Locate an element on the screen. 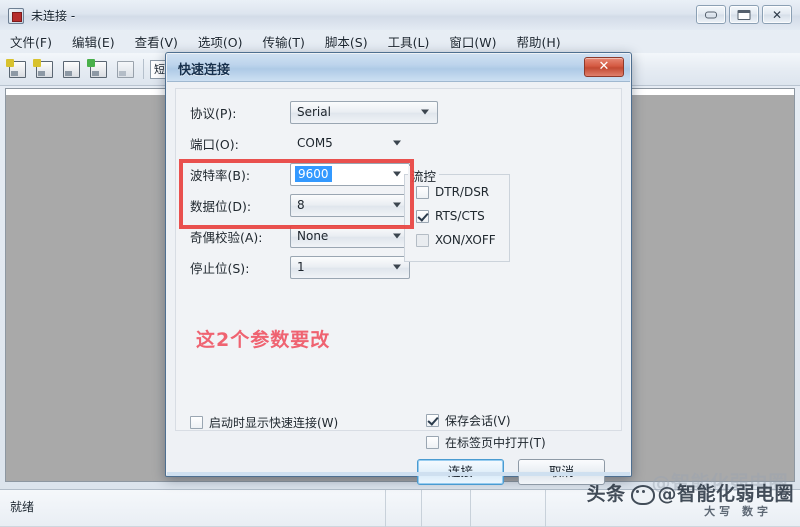  menu-item-script: 脚本(S) is located at coordinates (346, 41).